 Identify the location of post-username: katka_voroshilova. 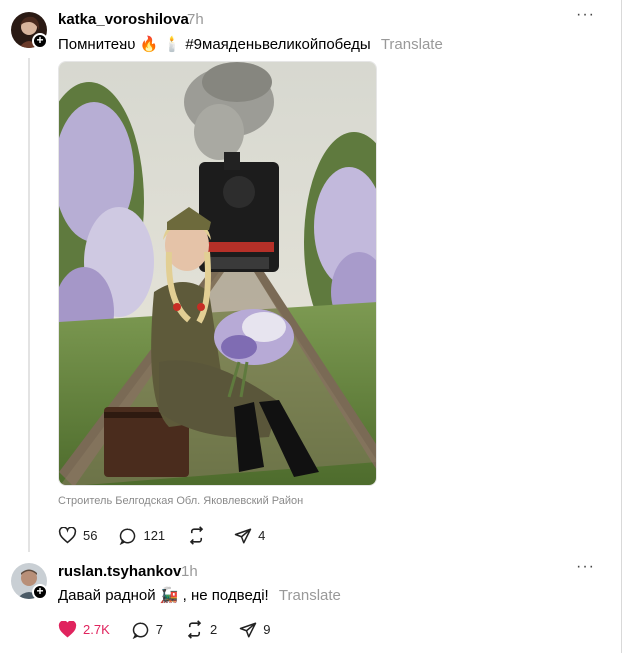
(123, 19).